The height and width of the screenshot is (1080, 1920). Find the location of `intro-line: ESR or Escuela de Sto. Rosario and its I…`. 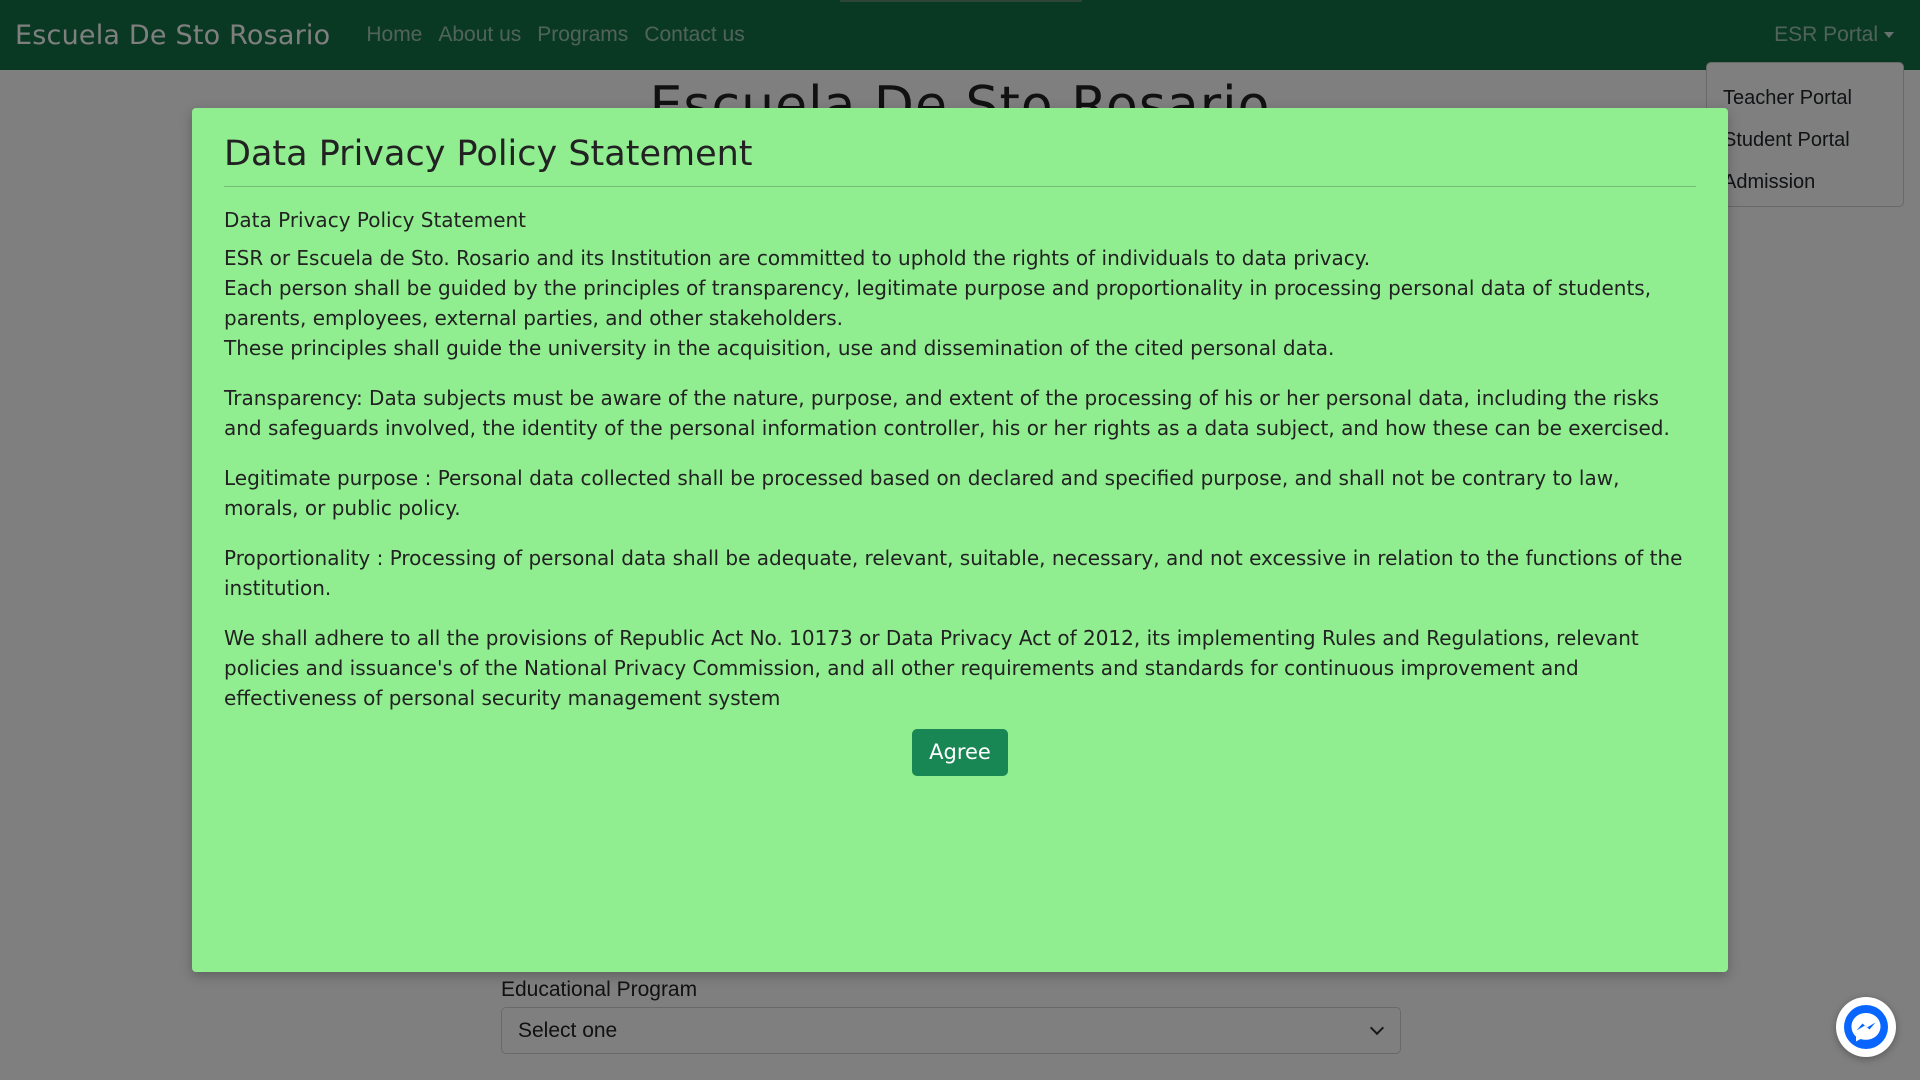

intro-line: ESR or Escuela de Sto. Rosario and its I… is located at coordinates (797, 258).